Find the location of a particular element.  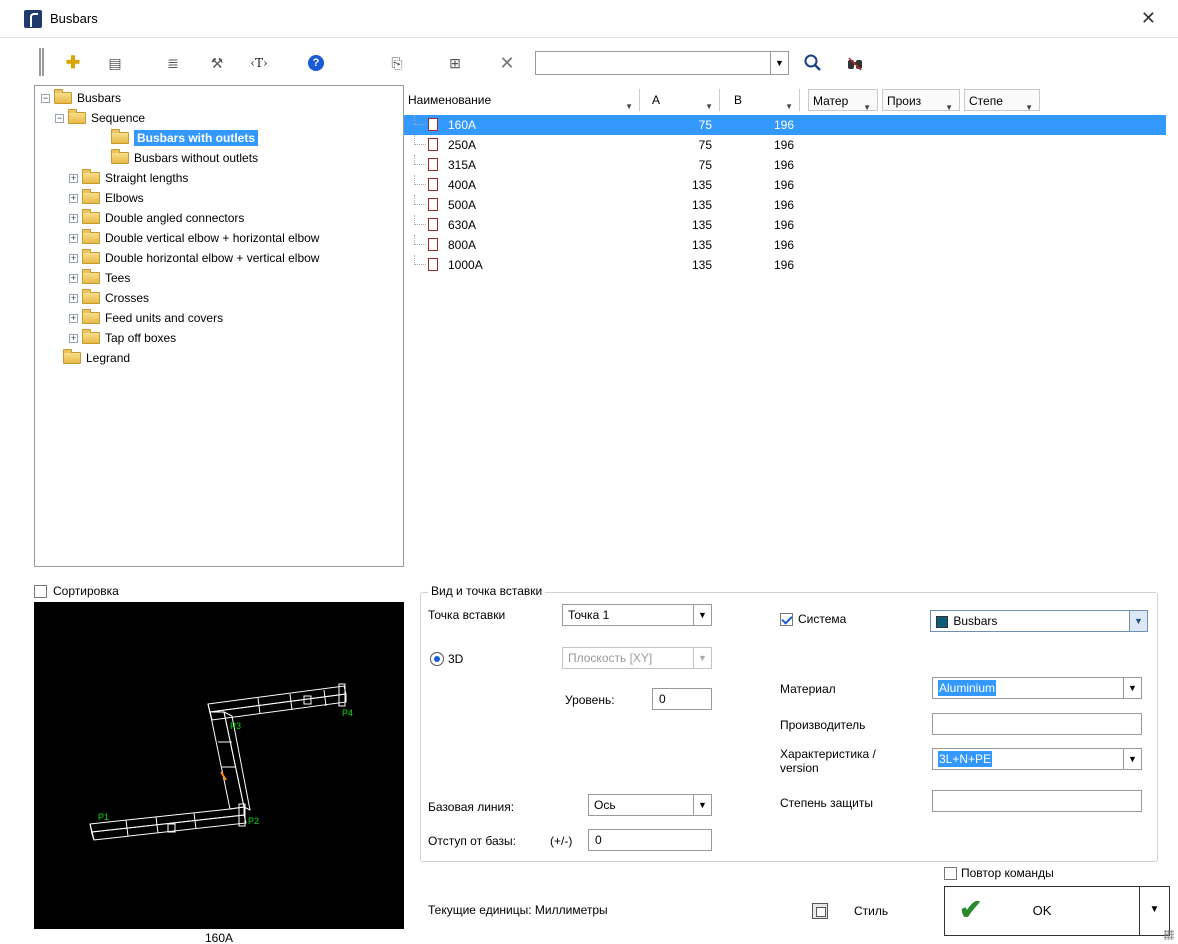

table-row: 400A 135 196 is located at coordinates (785, 185).